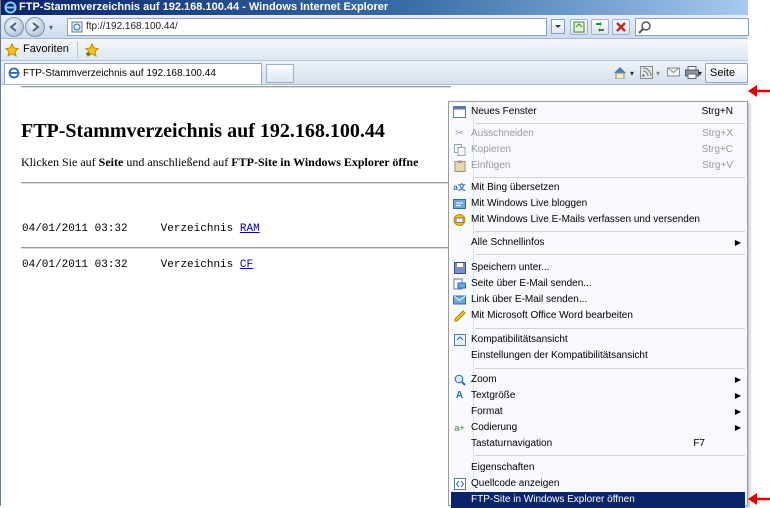 The image size is (770, 508). What do you see at coordinates (515, 187) in the screenshot?
I see `menu-label: Mit Bing übersetzen` at bounding box center [515, 187].